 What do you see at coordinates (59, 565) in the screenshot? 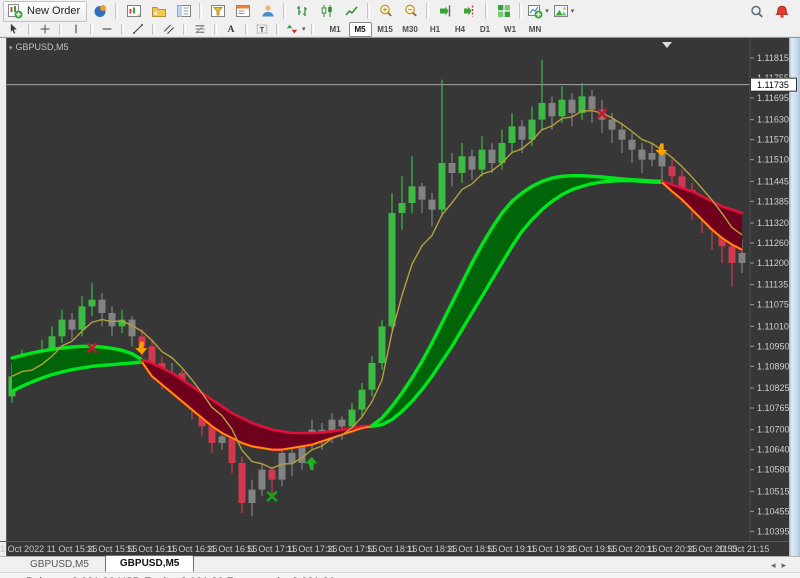
I see `chart-tab-0: GBPUSD,M5` at bounding box center [59, 565].